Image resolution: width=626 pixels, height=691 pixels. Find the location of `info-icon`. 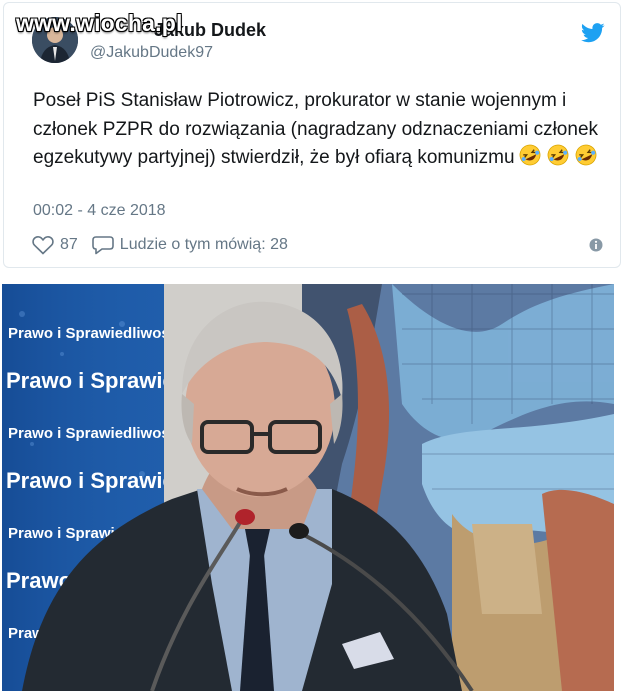

info-icon is located at coordinates (596, 245).